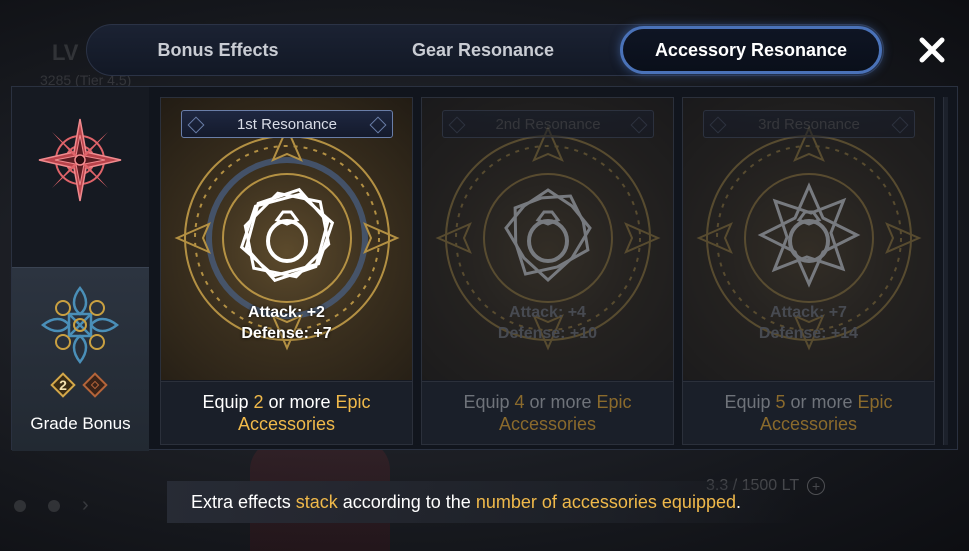  I want to click on chevron-right-icon: ›, so click(85, 505).